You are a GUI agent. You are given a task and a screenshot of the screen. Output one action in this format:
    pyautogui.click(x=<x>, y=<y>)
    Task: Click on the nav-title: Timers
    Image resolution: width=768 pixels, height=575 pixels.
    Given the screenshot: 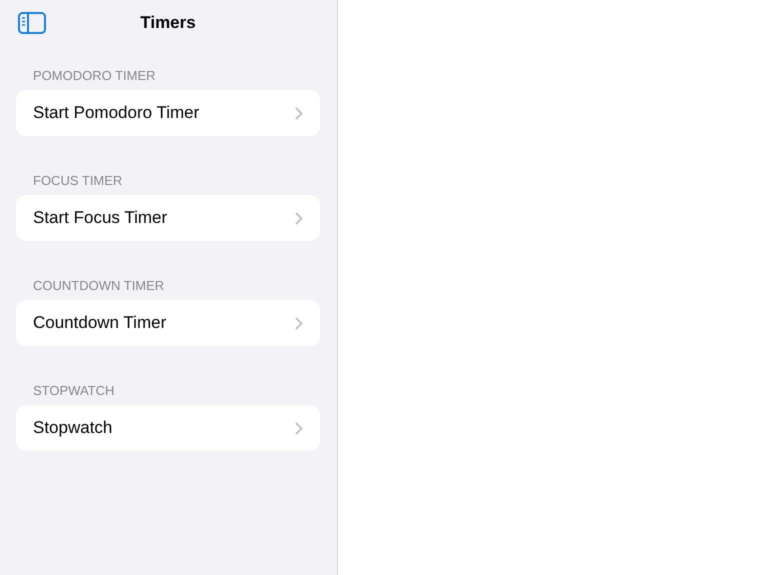 What is the action you would take?
    pyautogui.click(x=168, y=23)
    